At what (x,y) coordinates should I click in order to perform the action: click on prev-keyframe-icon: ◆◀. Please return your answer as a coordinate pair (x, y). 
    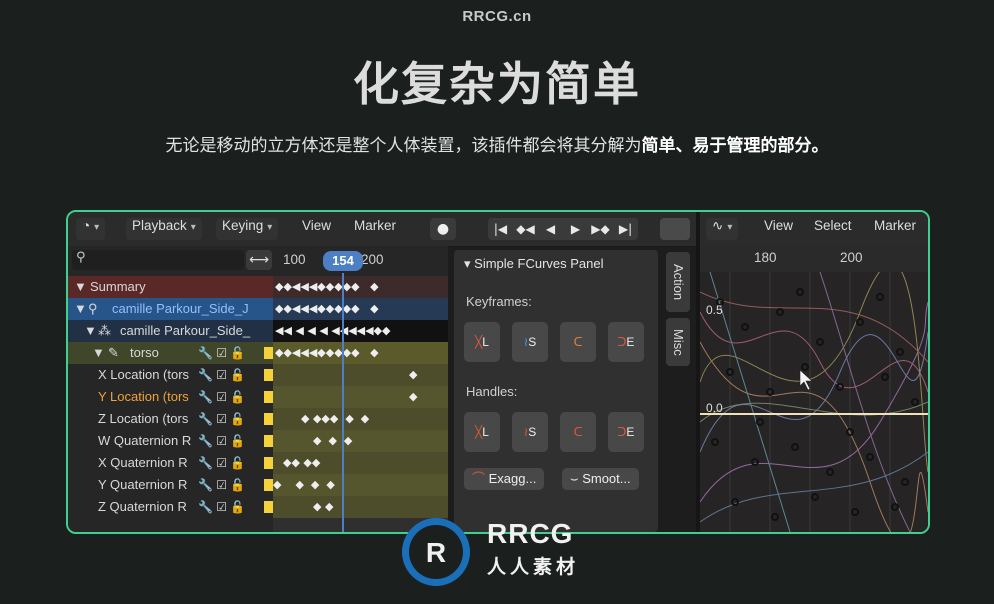
    Looking at the image, I should click on (525, 229).